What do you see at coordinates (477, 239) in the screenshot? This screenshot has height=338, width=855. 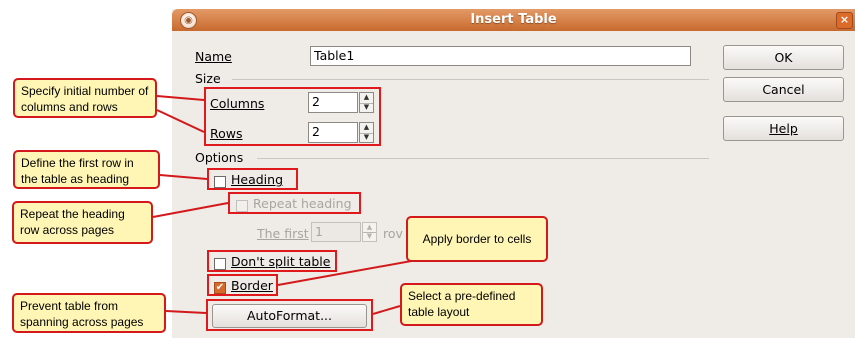 I see `callout-border: Apply border to cells` at bounding box center [477, 239].